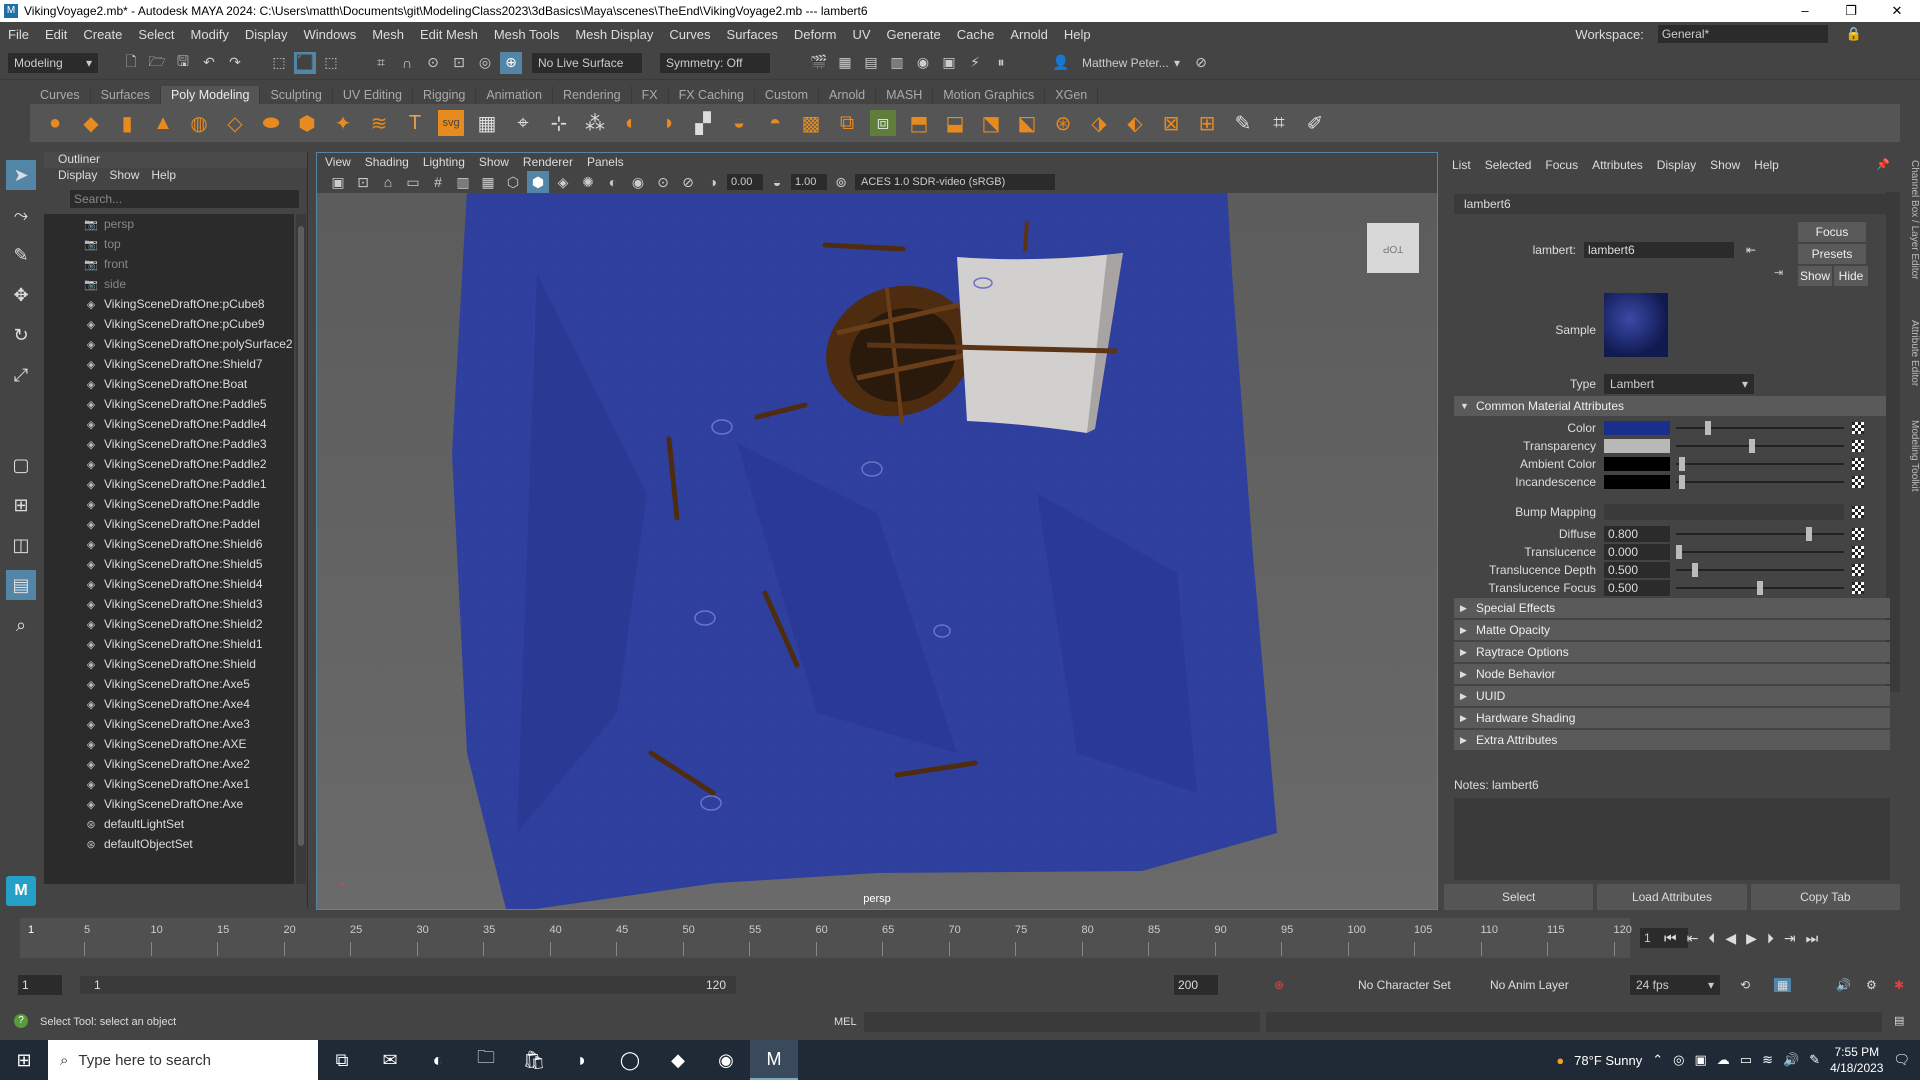  Describe the element at coordinates (848, 95) in the screenshot. I see `shelf-tab-arnold: Arnold` at that location.